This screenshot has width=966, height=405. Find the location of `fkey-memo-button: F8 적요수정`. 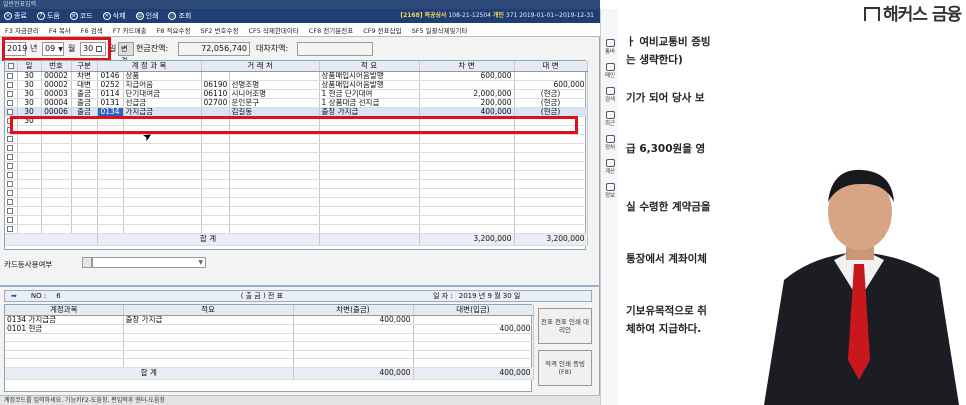

fkey-memo-button: F8 적요수정 is located at coordinates (174, 30).